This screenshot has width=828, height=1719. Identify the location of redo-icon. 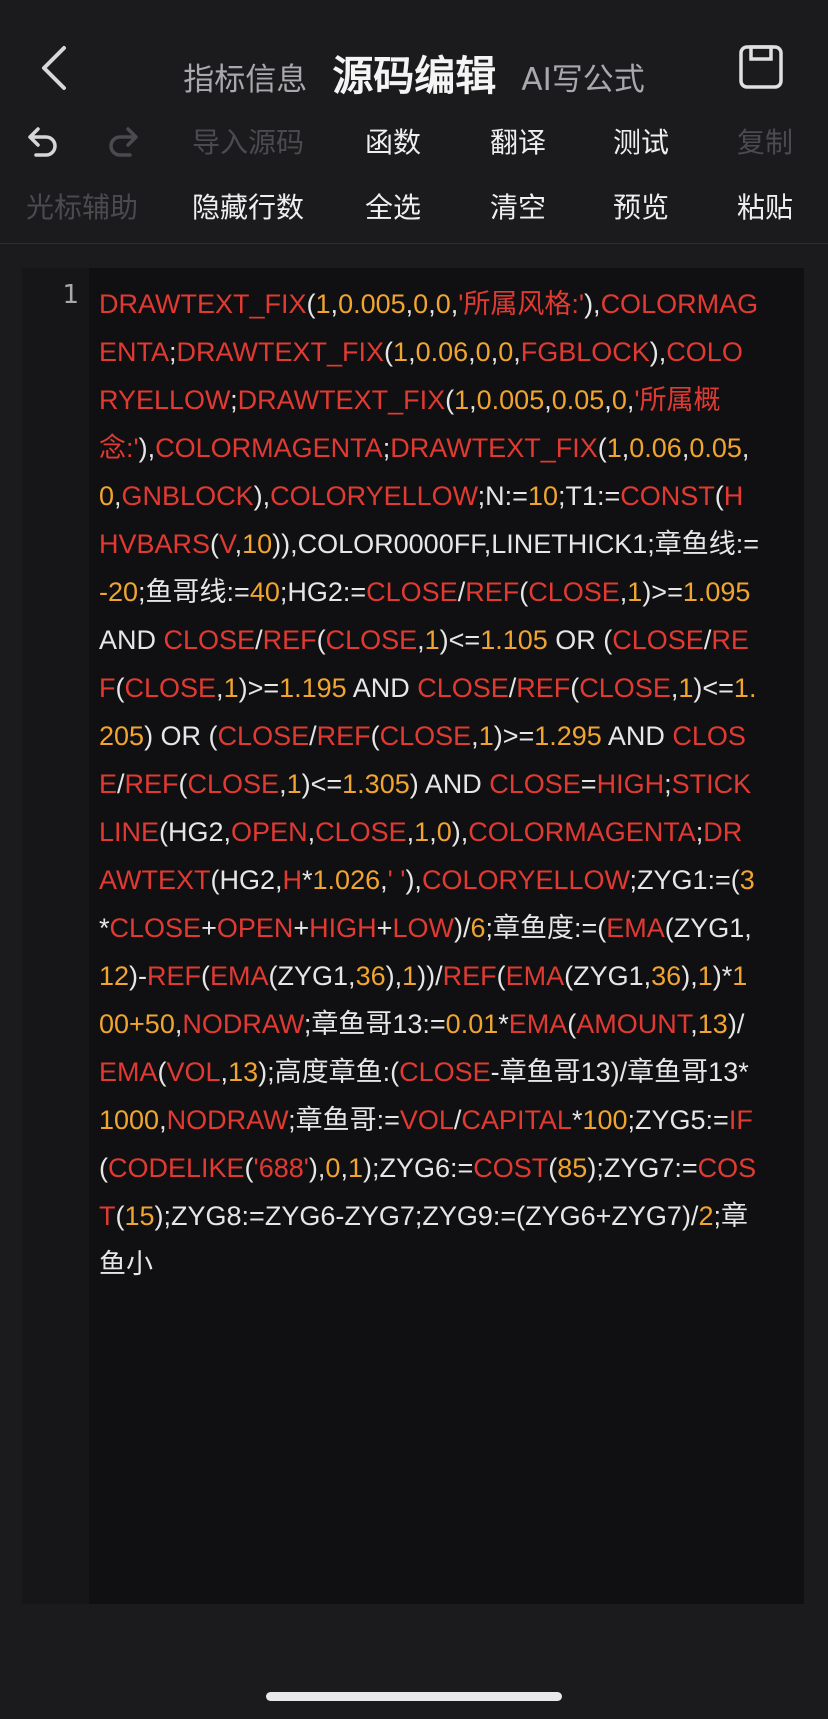
(125, 143).